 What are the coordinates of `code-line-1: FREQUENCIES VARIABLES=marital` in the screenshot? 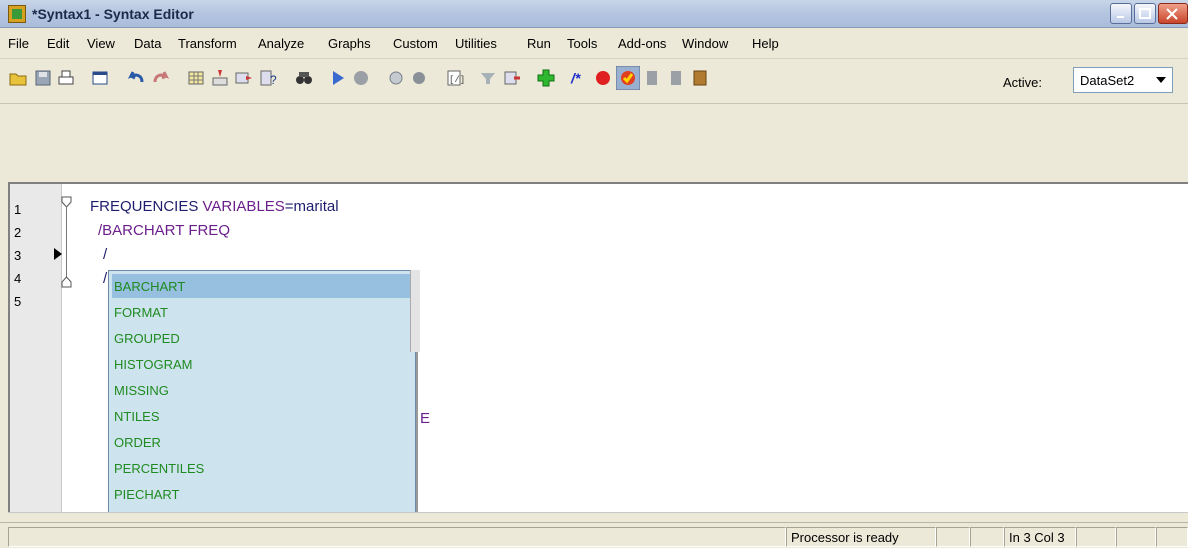 It's located at (214, 206).